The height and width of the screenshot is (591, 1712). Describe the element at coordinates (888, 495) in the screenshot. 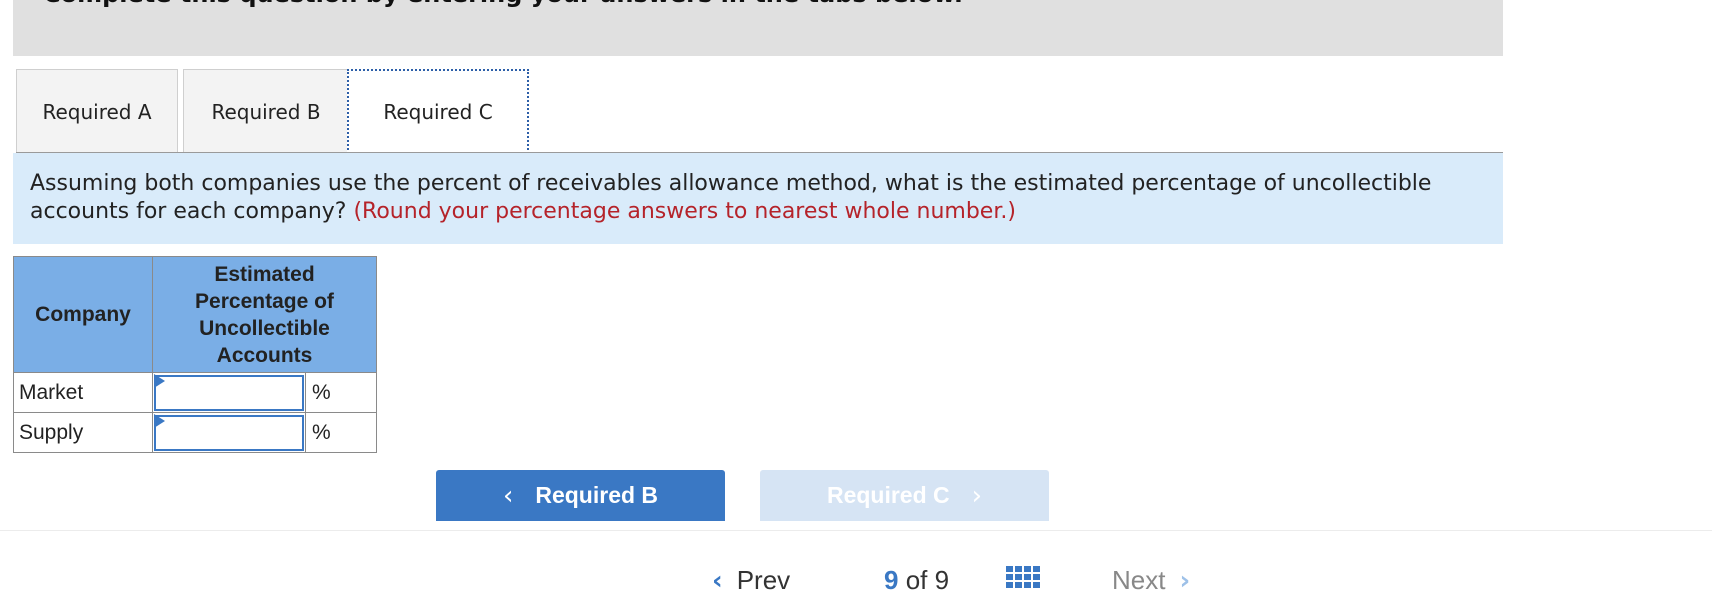

I see `next-required-label: Required C` at that location.